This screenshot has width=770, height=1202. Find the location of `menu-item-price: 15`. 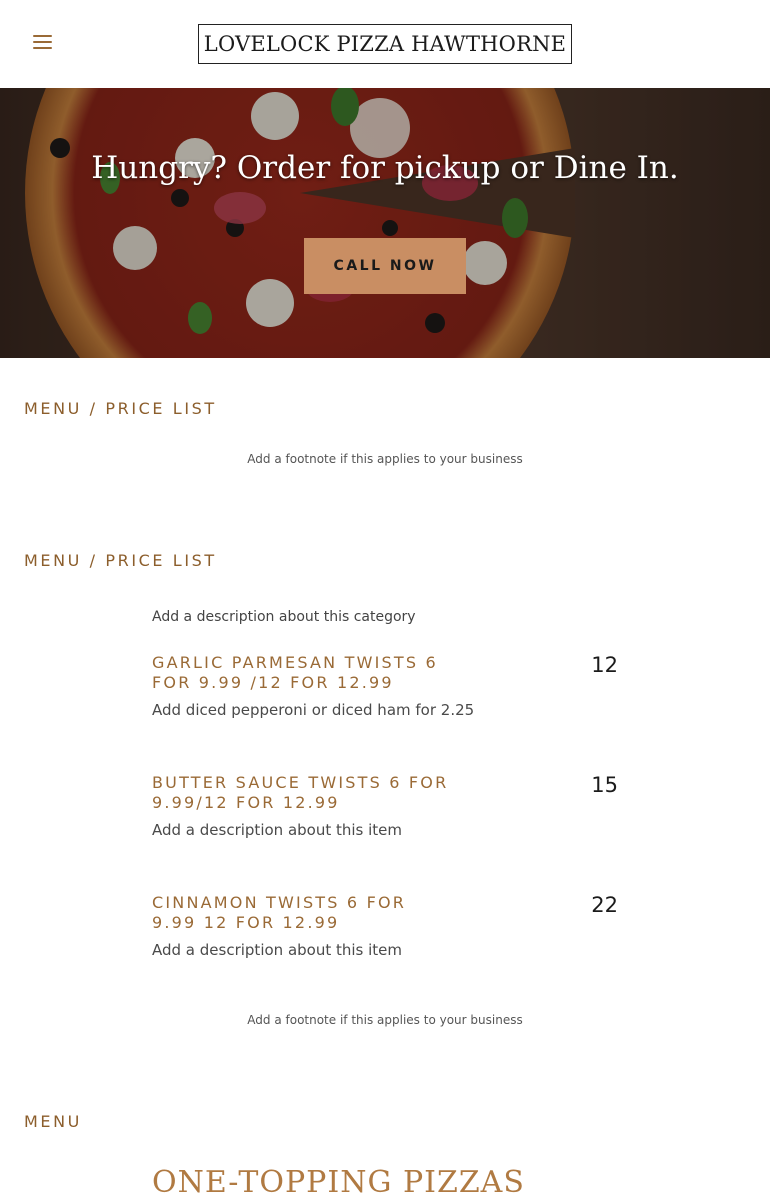

menu-item-price: 15 is located at coordinates (604, 785).